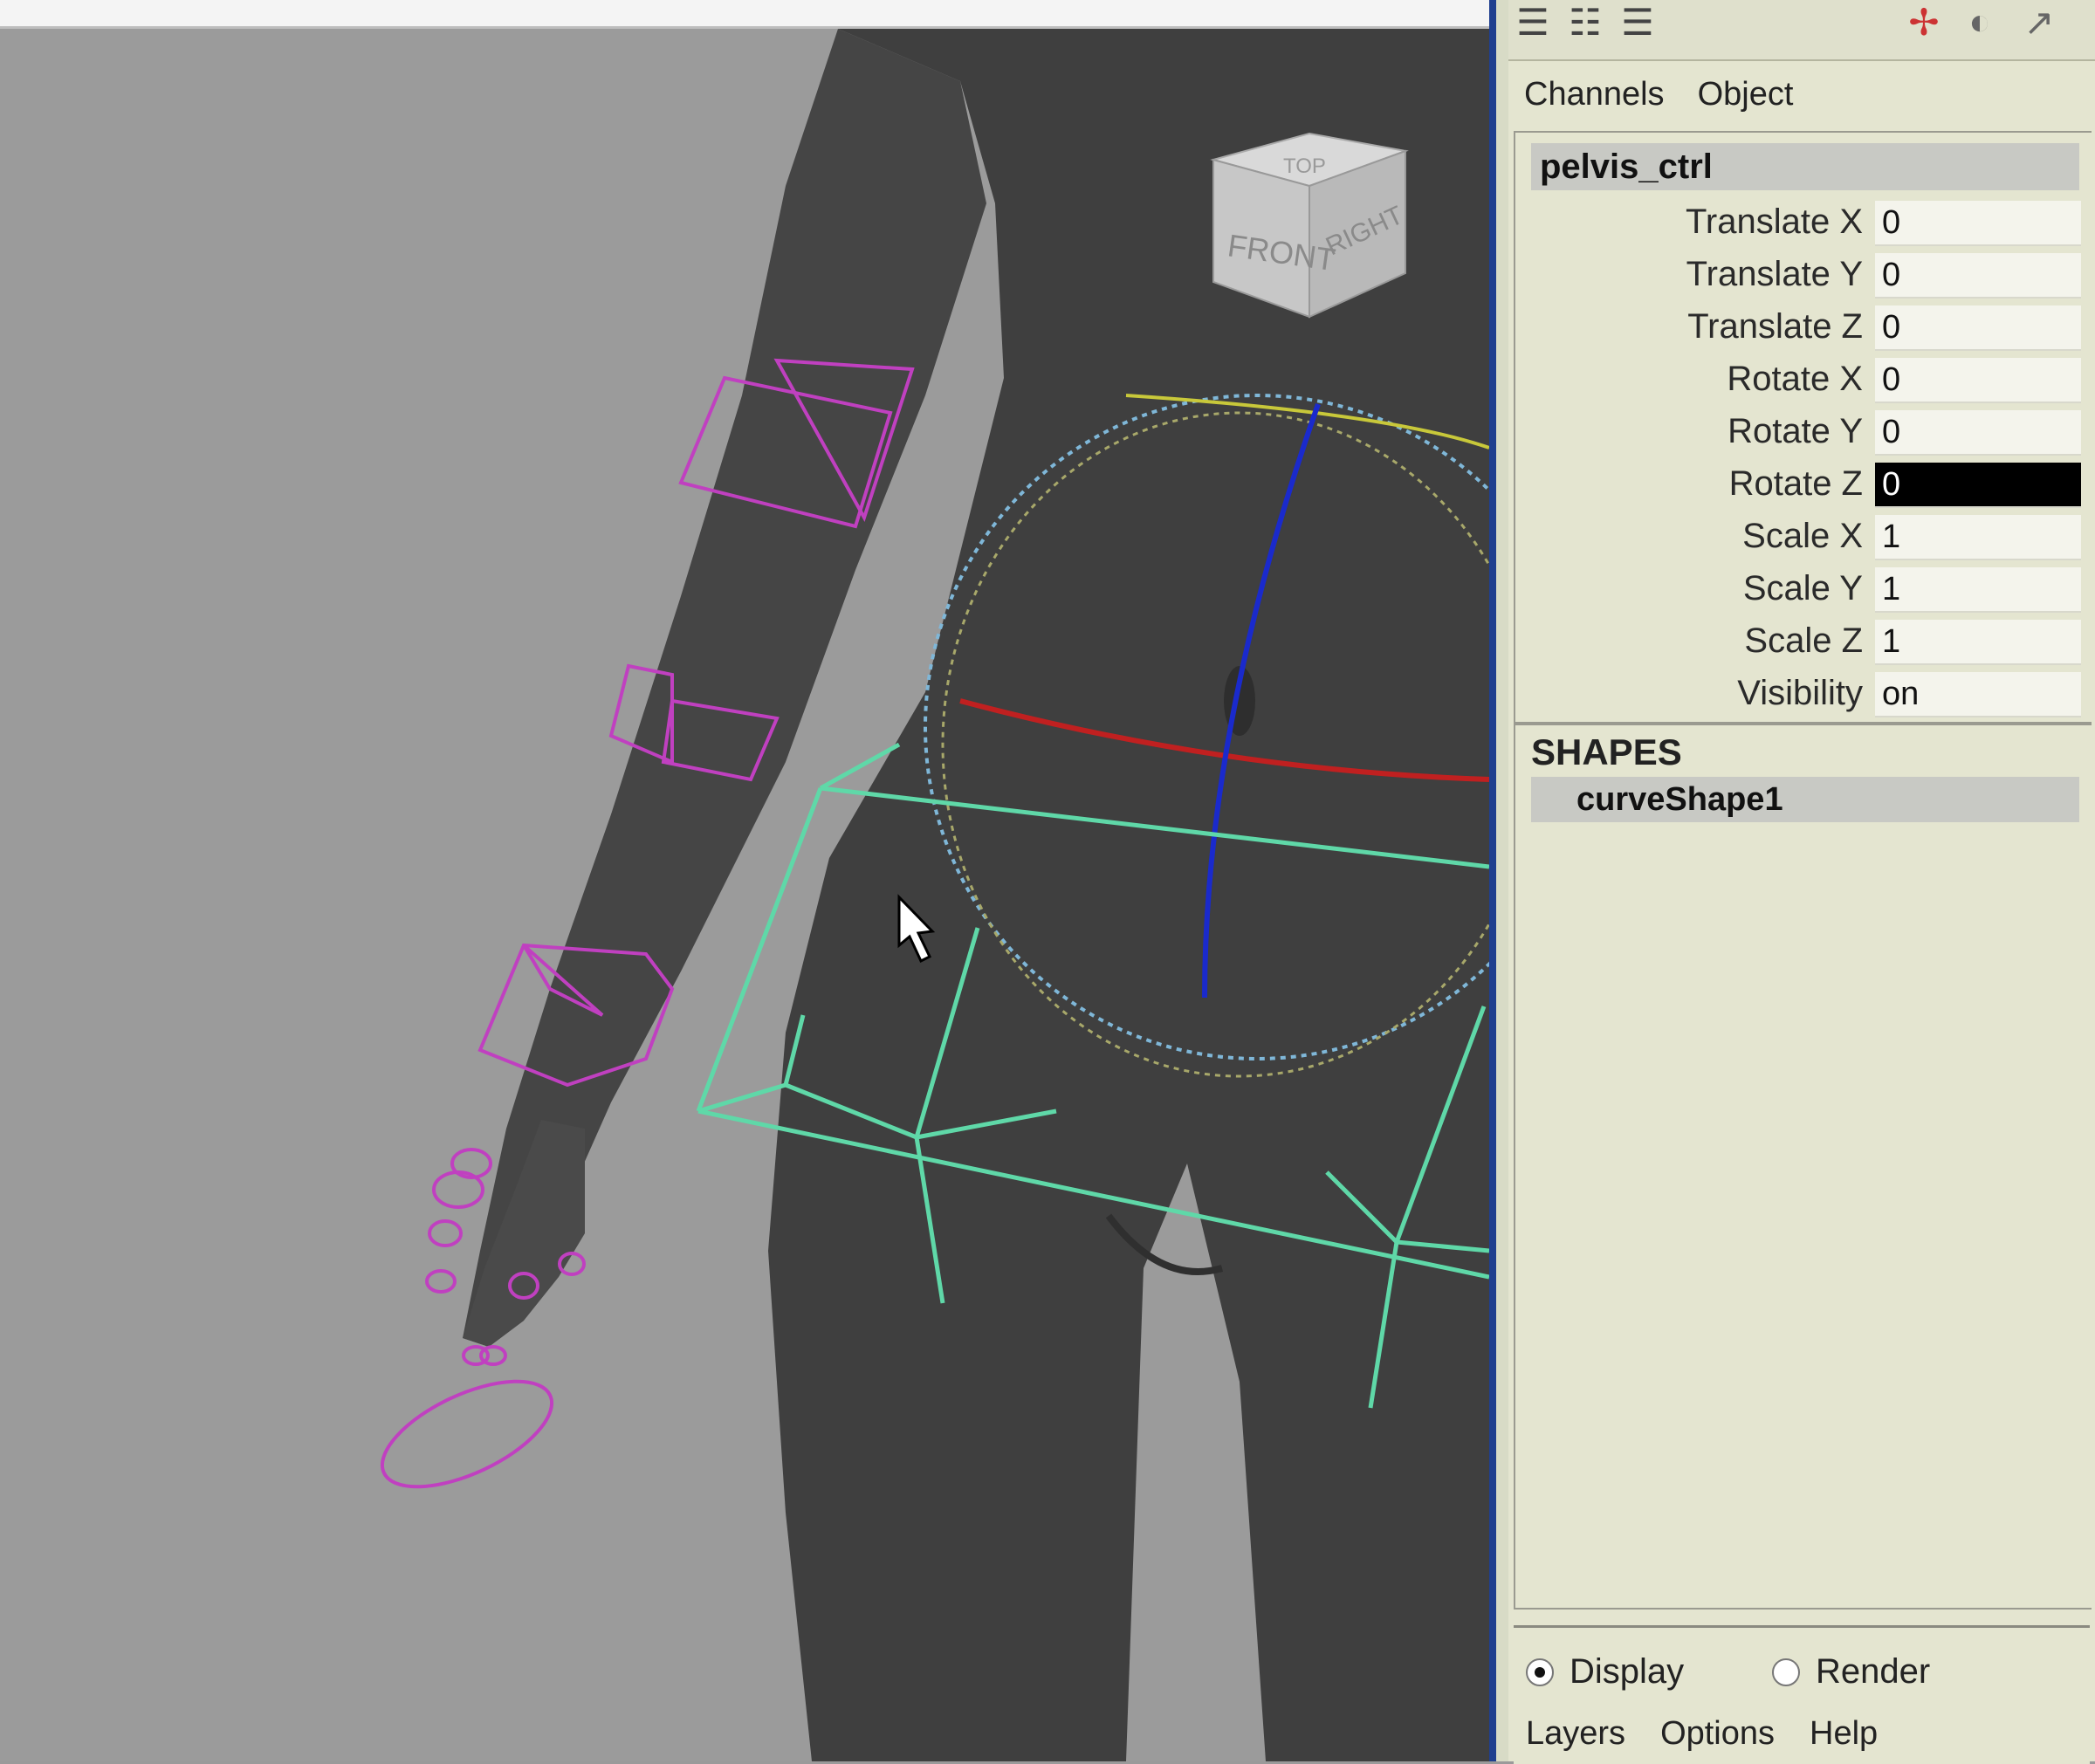 The image size is (2095, 1764). I want to click on channel-layer-icon: ☷, so click(1585, 22).